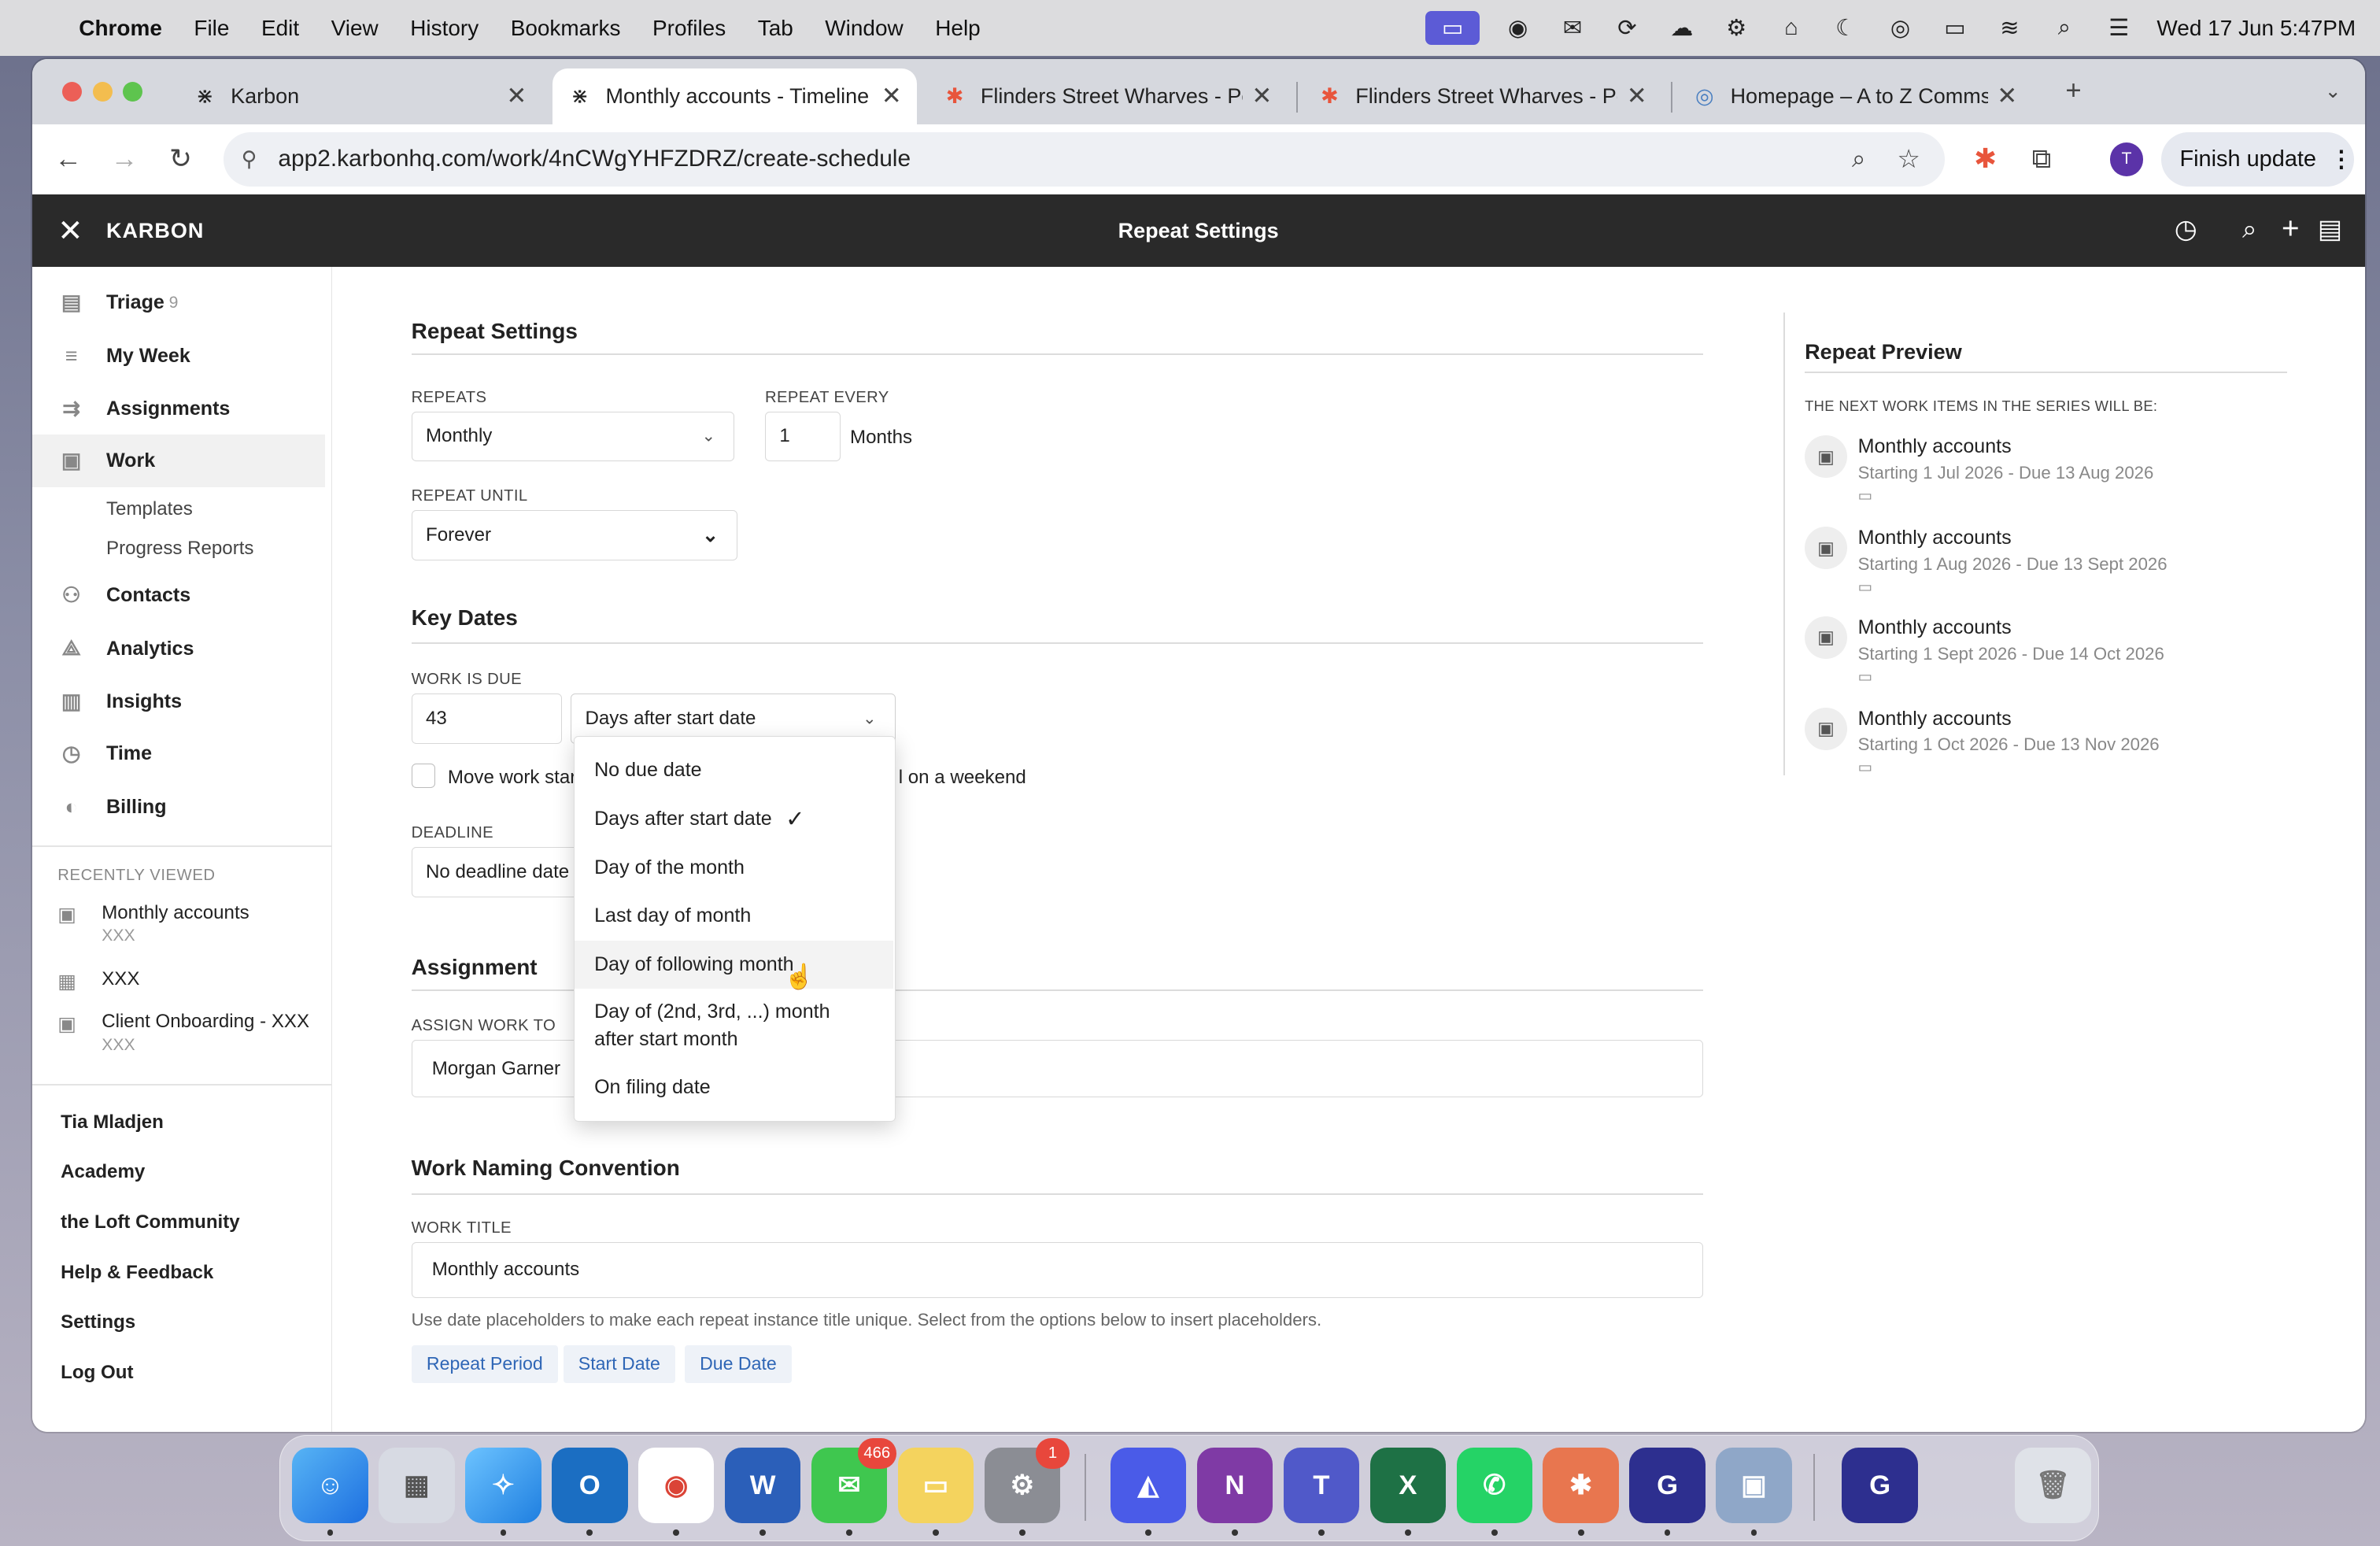 This screenshot has height=1546, width=2380. What do you see at coordinates (2256, 28) in the screenshot?
I see `menubar-clock: Wed 17 Jun 5:47PM` at bounding box center [2256, 28].